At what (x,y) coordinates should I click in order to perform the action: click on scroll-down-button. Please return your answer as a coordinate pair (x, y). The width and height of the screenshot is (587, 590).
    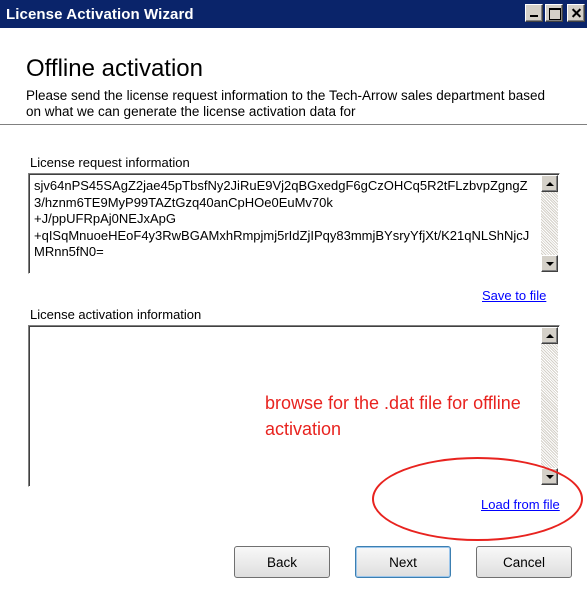
    Looking at the image, I should click on (549, 263).